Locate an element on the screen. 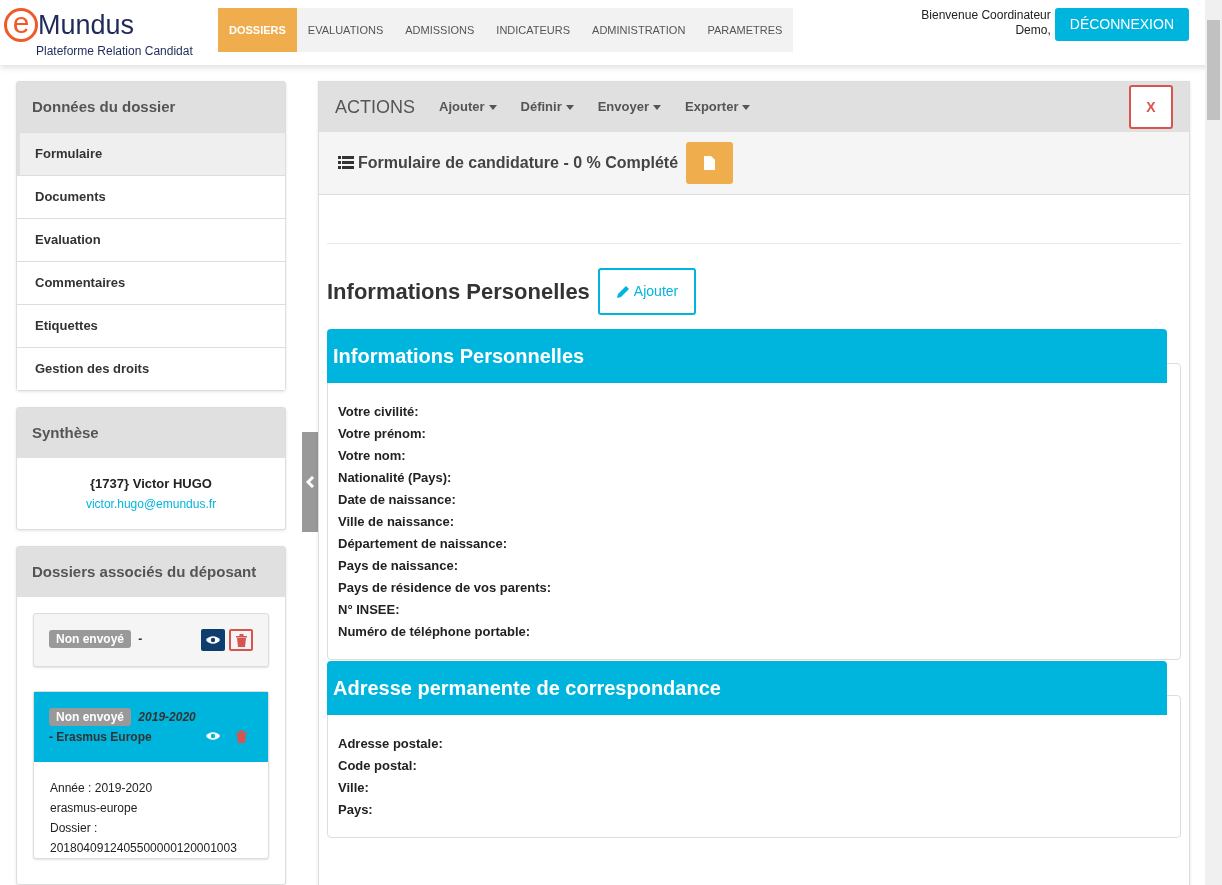  file-title: Non envoyé - is located at coordinates (123, 639).